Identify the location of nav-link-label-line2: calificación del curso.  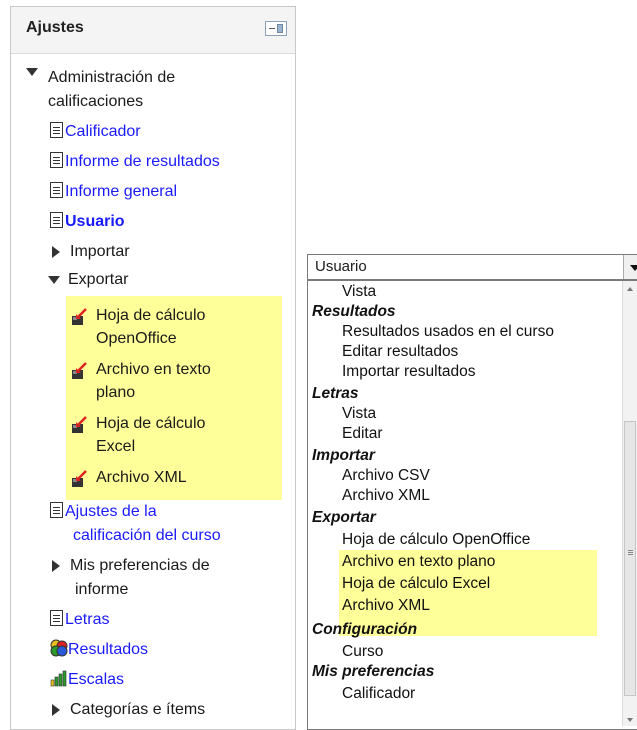
(147, 536).